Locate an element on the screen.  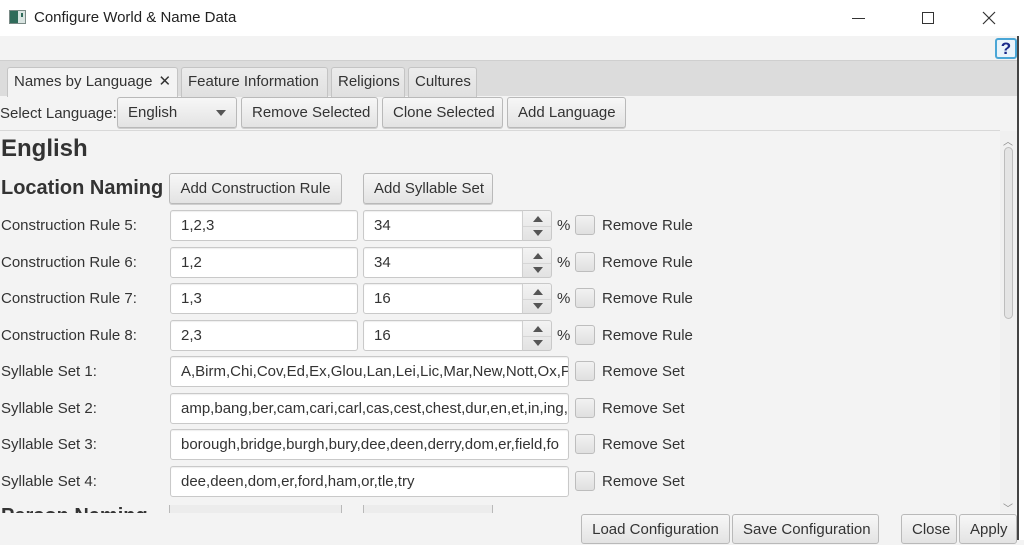
tab-feature-information: Feature Information is located at coordinates (254, 82).